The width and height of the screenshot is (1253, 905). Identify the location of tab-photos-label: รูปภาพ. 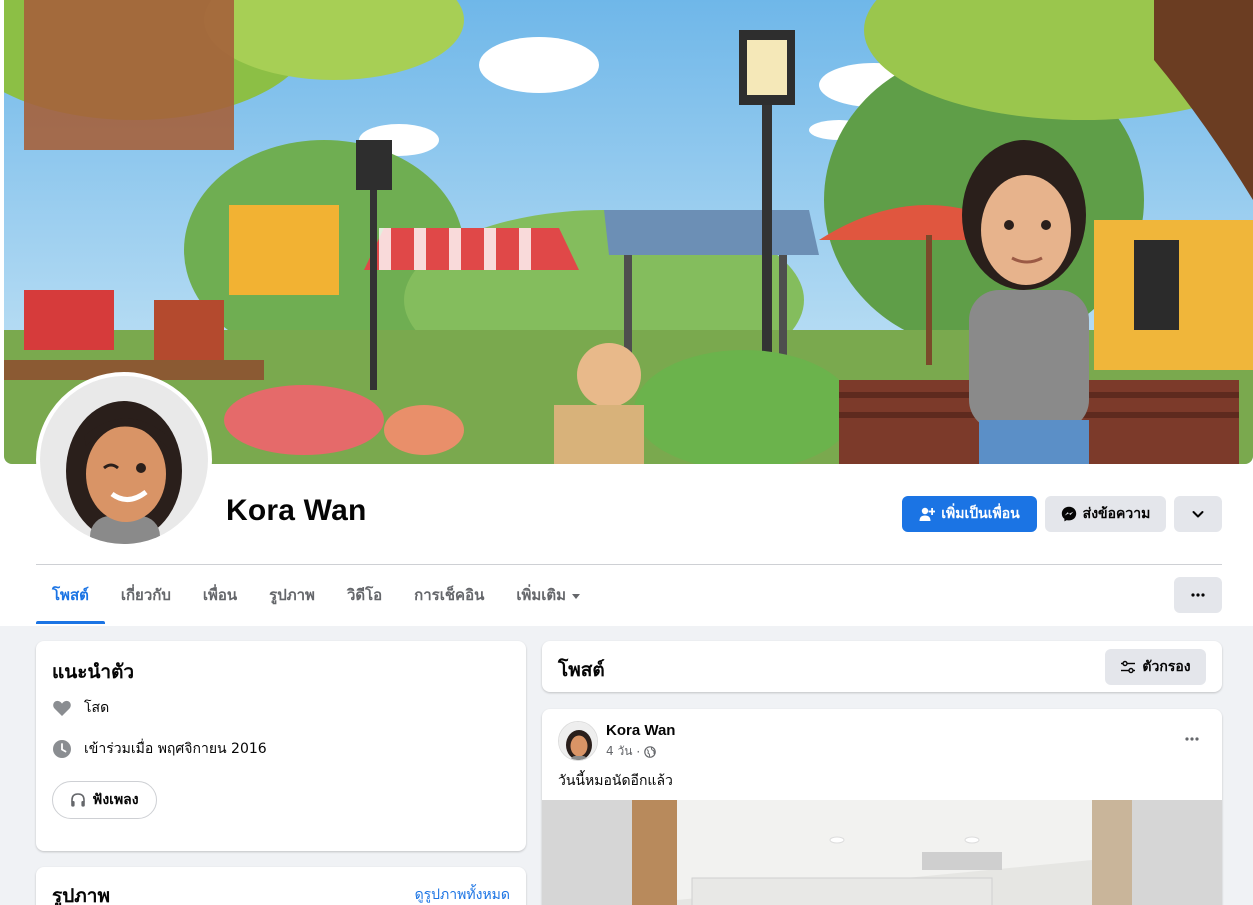
(292, 595).